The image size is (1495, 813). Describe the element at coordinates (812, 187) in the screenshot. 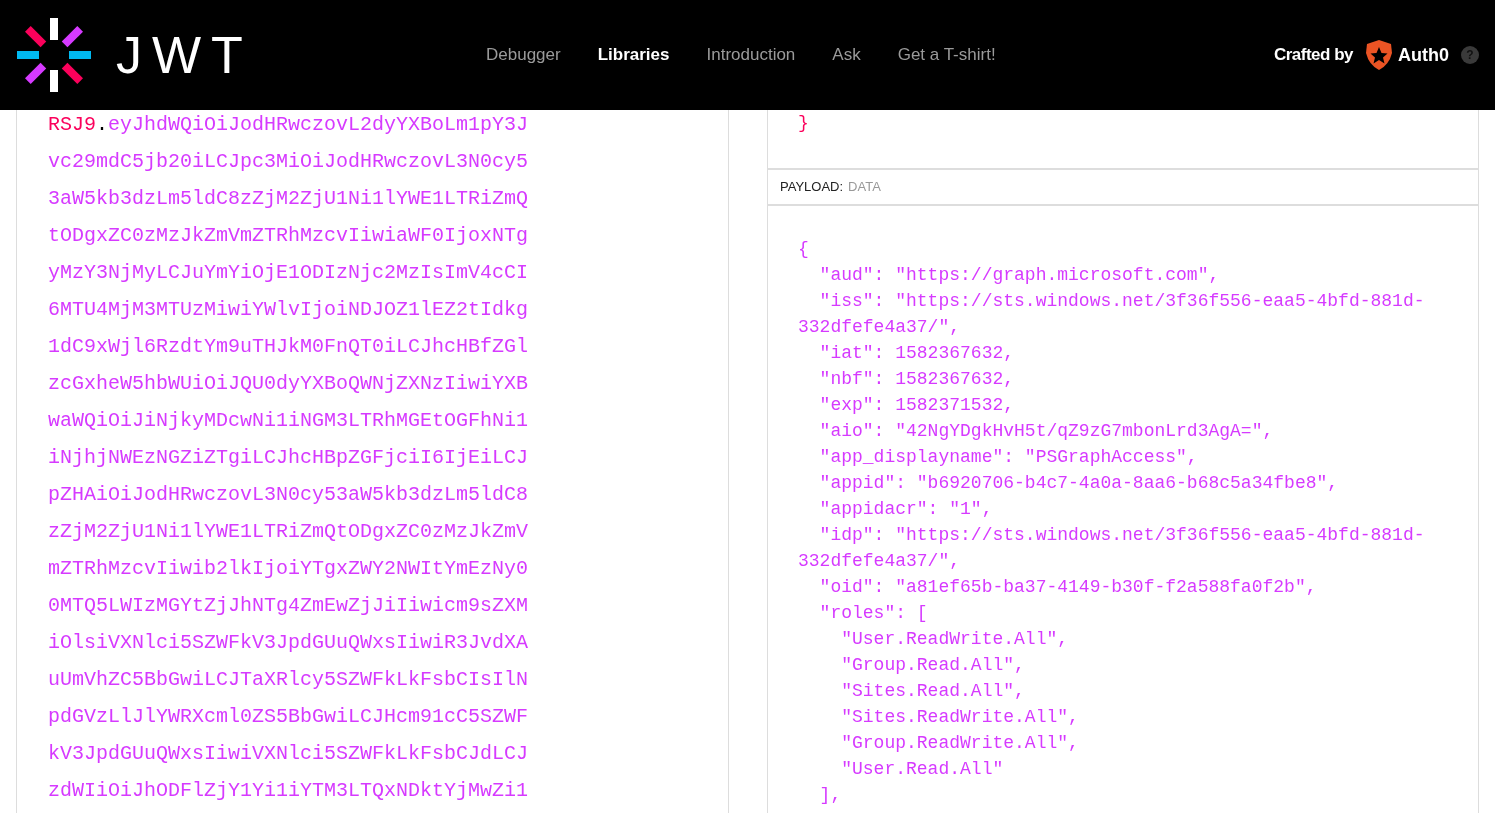

I see `section-title: PAYLOAD:` at that location.